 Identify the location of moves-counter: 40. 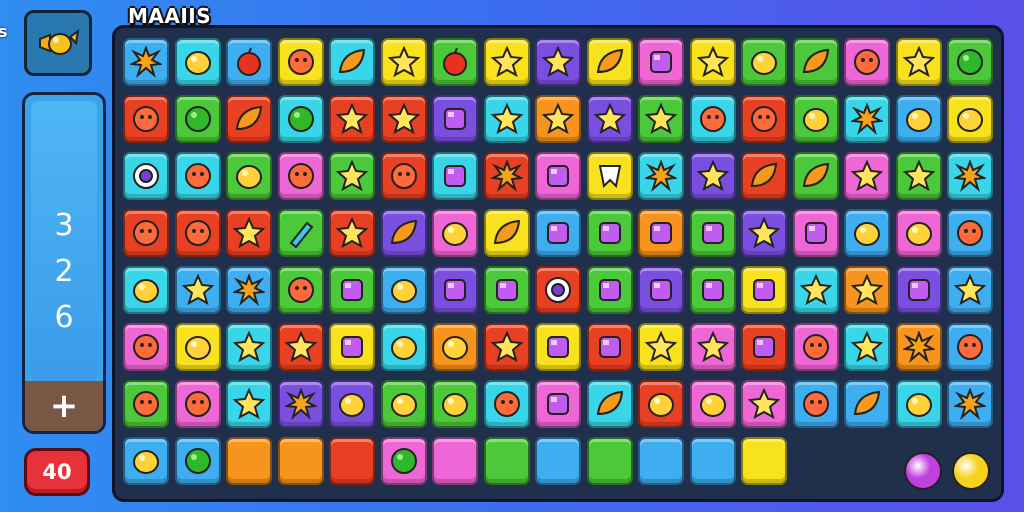
(57, 472).